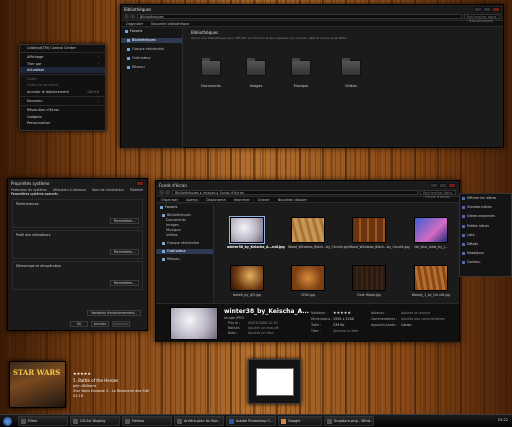 Image resolution: width=512 pixels, height=427 pixels. What do you see at coordinates (100, 324) in the screenshot?
I see `cancel-button: Annuler` at bounding box center [100, 324].